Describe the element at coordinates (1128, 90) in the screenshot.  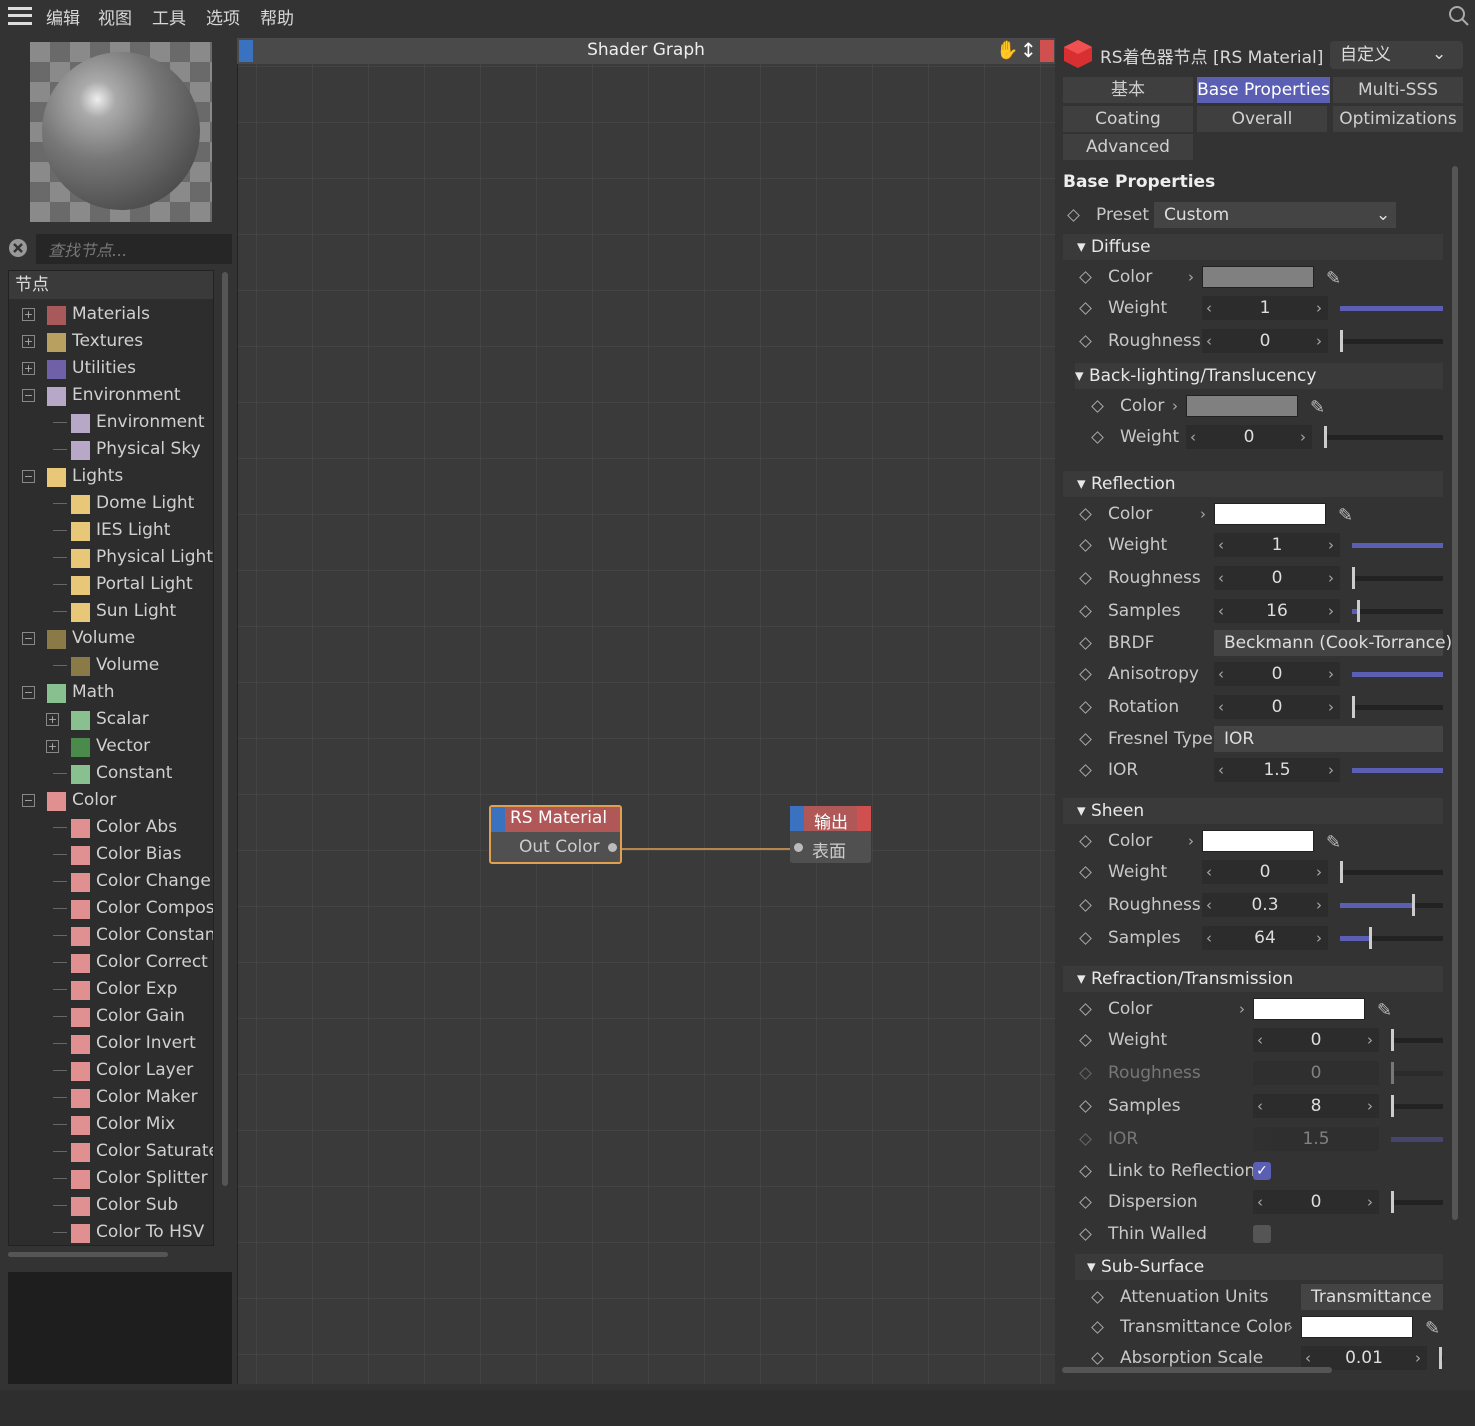
I see `tab-basic: 基本` at that location.